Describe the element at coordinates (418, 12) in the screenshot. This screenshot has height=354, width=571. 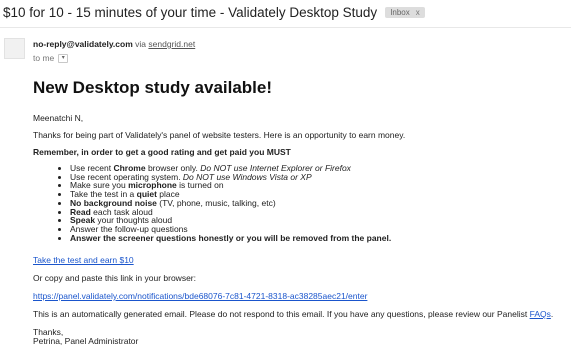
I see `remove-label-icon: x` at that location.